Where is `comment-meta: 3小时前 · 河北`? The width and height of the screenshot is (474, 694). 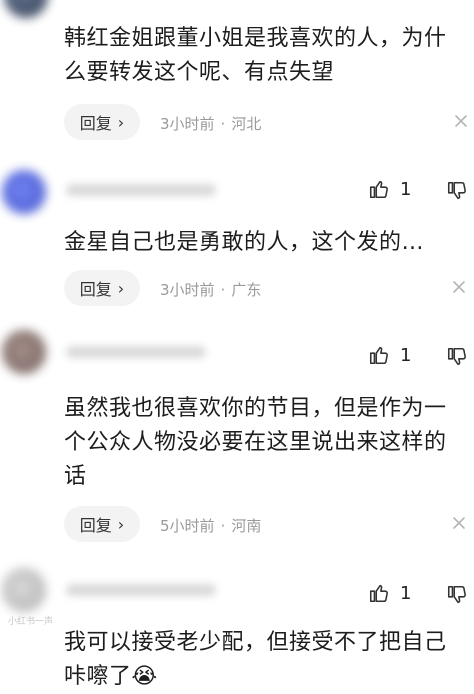
comment-meta: 3小时前 · 河北 is located at coordinates (210, 123).